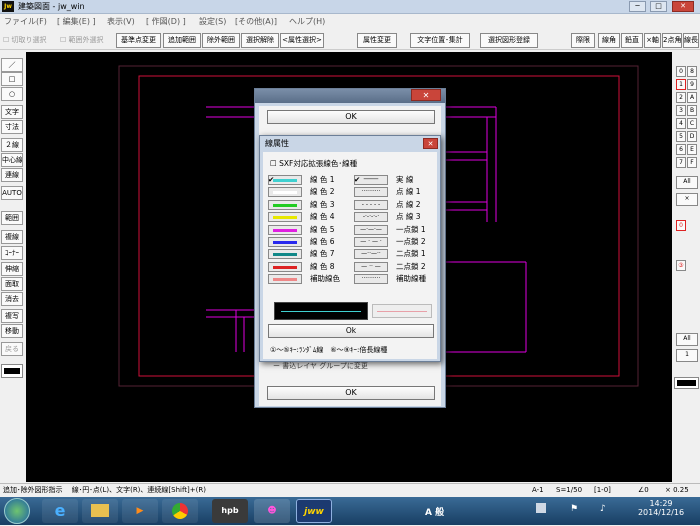 The height and width of the screenshot is (526, 700). Describe the element at coordinates (351, 117) in the screenshot. I see `outer-ok-top-button: OK` at that location.